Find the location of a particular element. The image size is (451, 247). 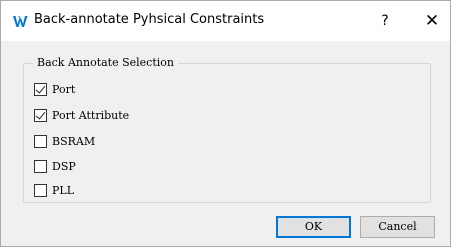

dialog-title: Back-annotate Pyhsical Constraints is located at coordinates (149, 19).